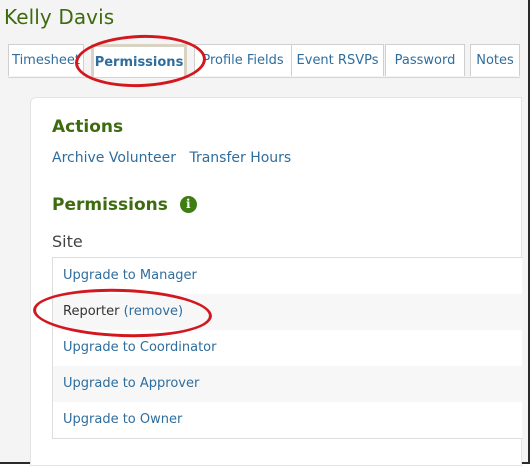  Describe the element at coordinates (67, 241) in the screenshot. I see `site-label: Site` at that location.